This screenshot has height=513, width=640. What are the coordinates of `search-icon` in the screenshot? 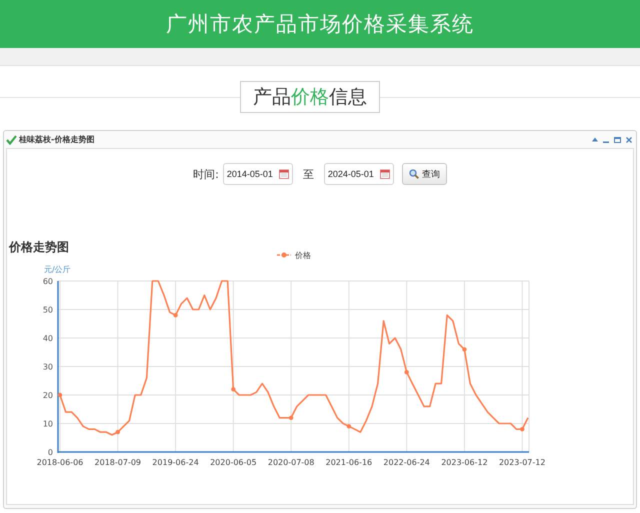 It's located at (413, 174).